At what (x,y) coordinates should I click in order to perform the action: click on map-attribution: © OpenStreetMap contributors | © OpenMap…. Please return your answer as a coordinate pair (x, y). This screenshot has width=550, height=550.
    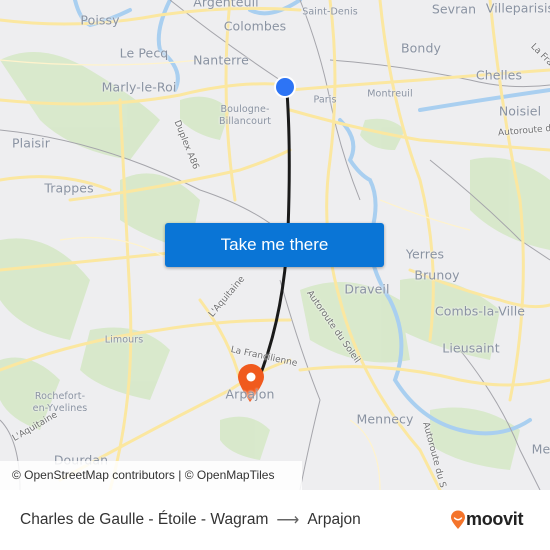
    Looking at the image, I should click on (151, 475).